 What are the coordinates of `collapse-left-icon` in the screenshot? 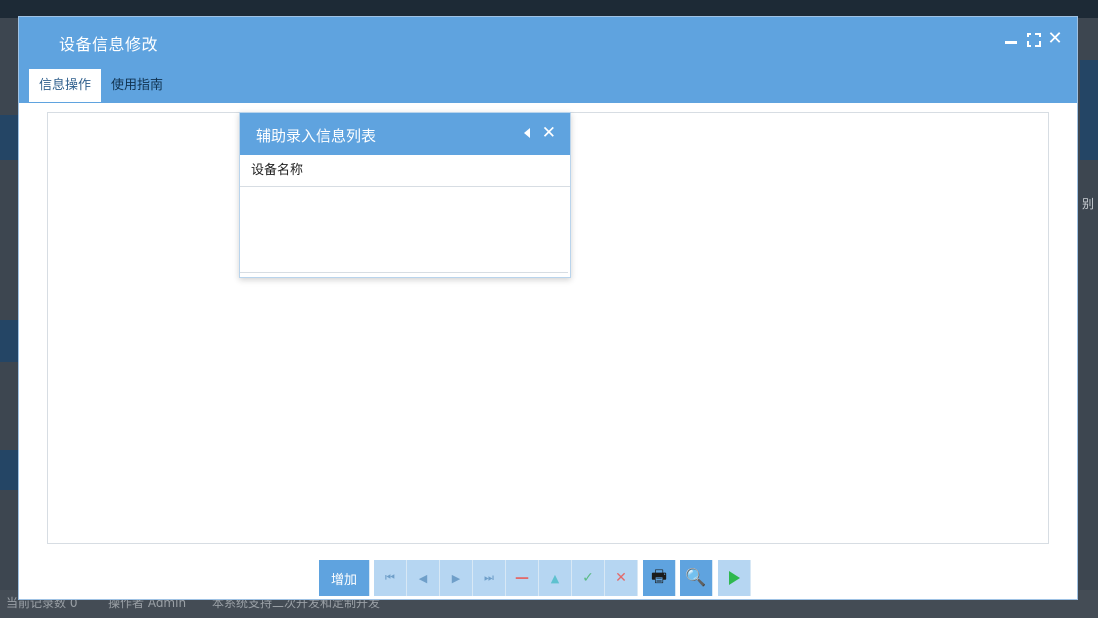 It's located at (526, 133).